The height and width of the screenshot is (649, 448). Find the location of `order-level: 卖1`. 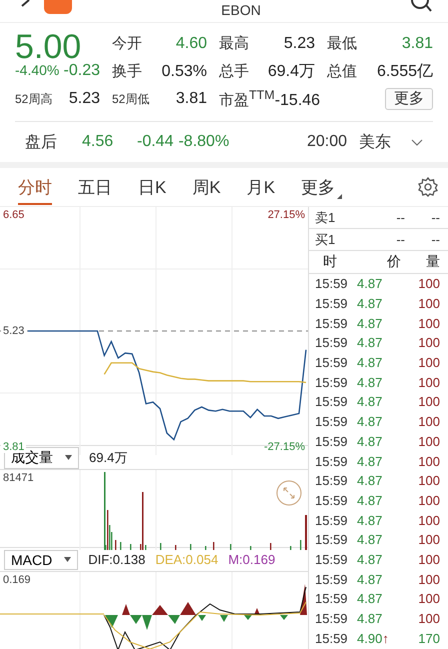

order-level: 卖1 is located at coordinates (325, 217).